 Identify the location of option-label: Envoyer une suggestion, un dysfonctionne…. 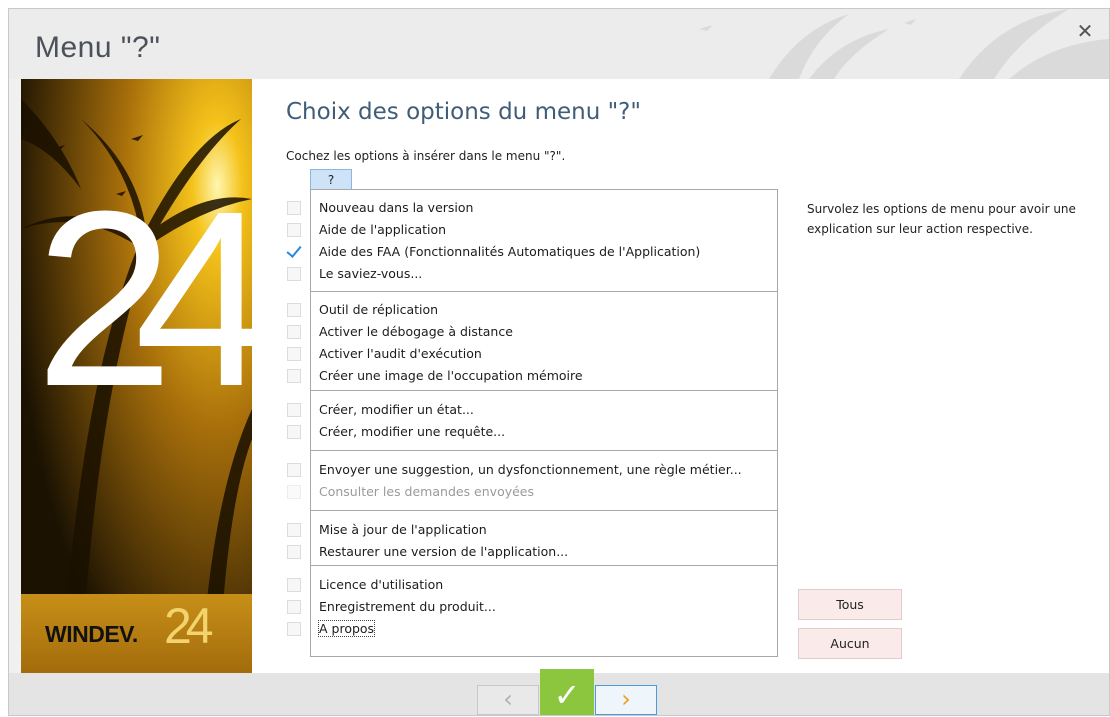
(530, 469).